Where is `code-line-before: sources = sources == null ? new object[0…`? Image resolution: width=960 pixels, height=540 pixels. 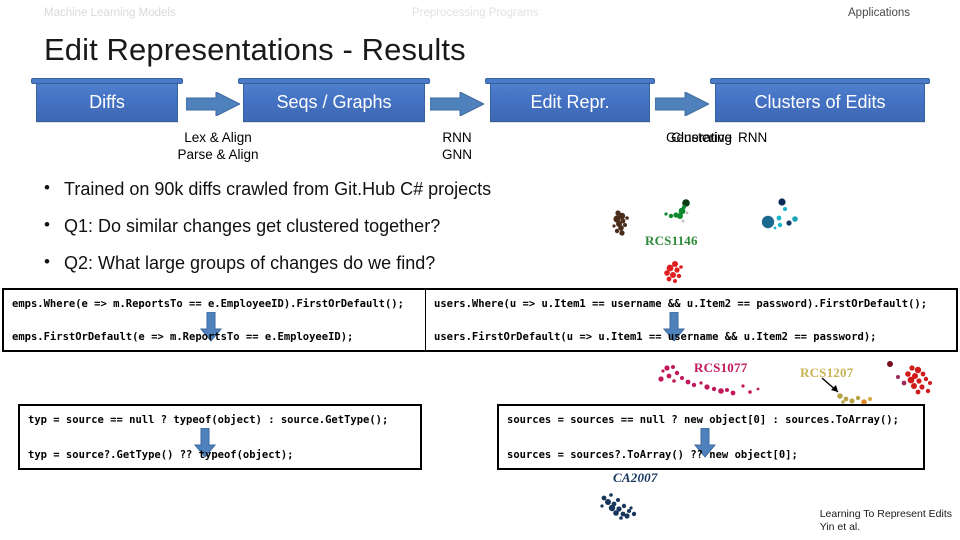
code-line-before: sources = sources == null ? new object[0… is located at coordinates (703, 420).